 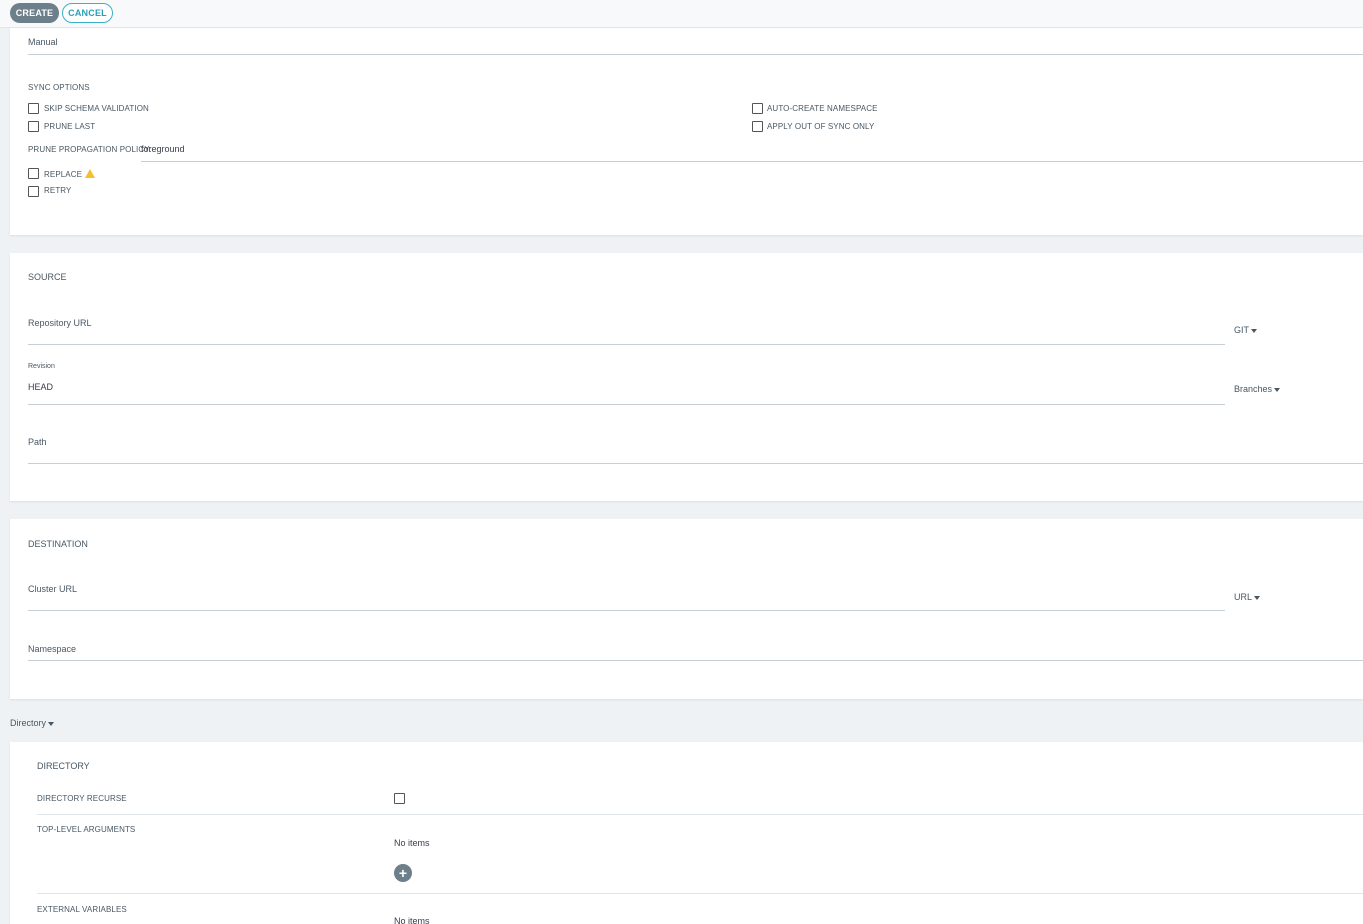 I want to click on revision-label: Revision, so click(x=41, y=366).